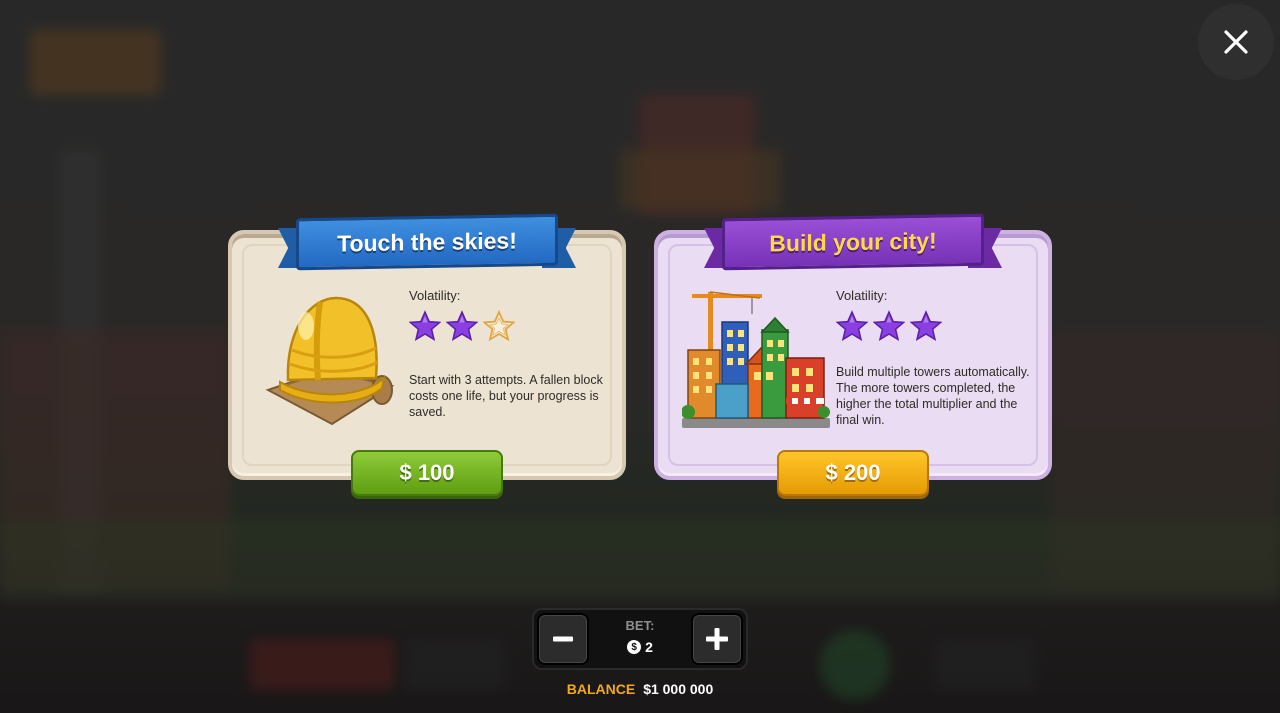 Image resolution: width=1280 pixels, height=713 pixels. What do you see at coordinates (640, 625) in the screenshot?
I see `bet-label: BET:` at bounding box center [640, 625].